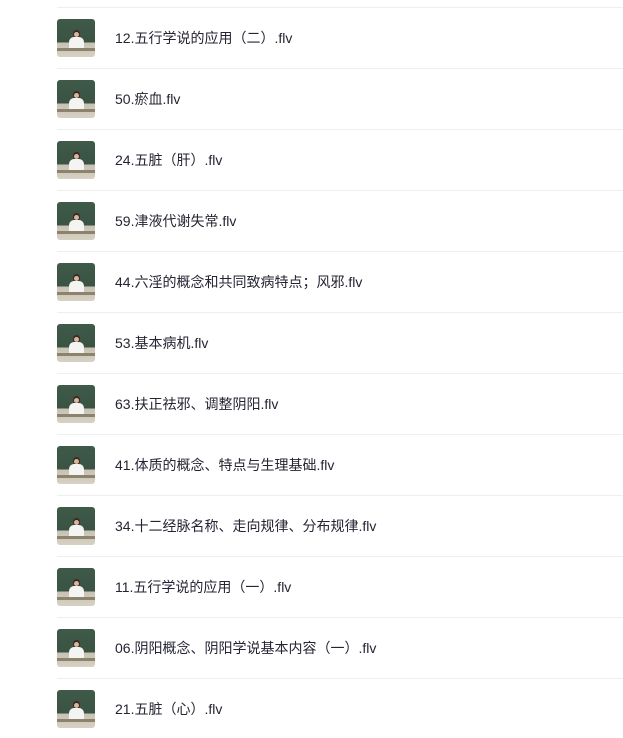 The width and height of the screenshot is (623, 738). What do you see at coordinates (311, 38) in the screenshot?
I see `file-row: 12.五行学说的应用（二）.flv` at bounding box center [311, 38].